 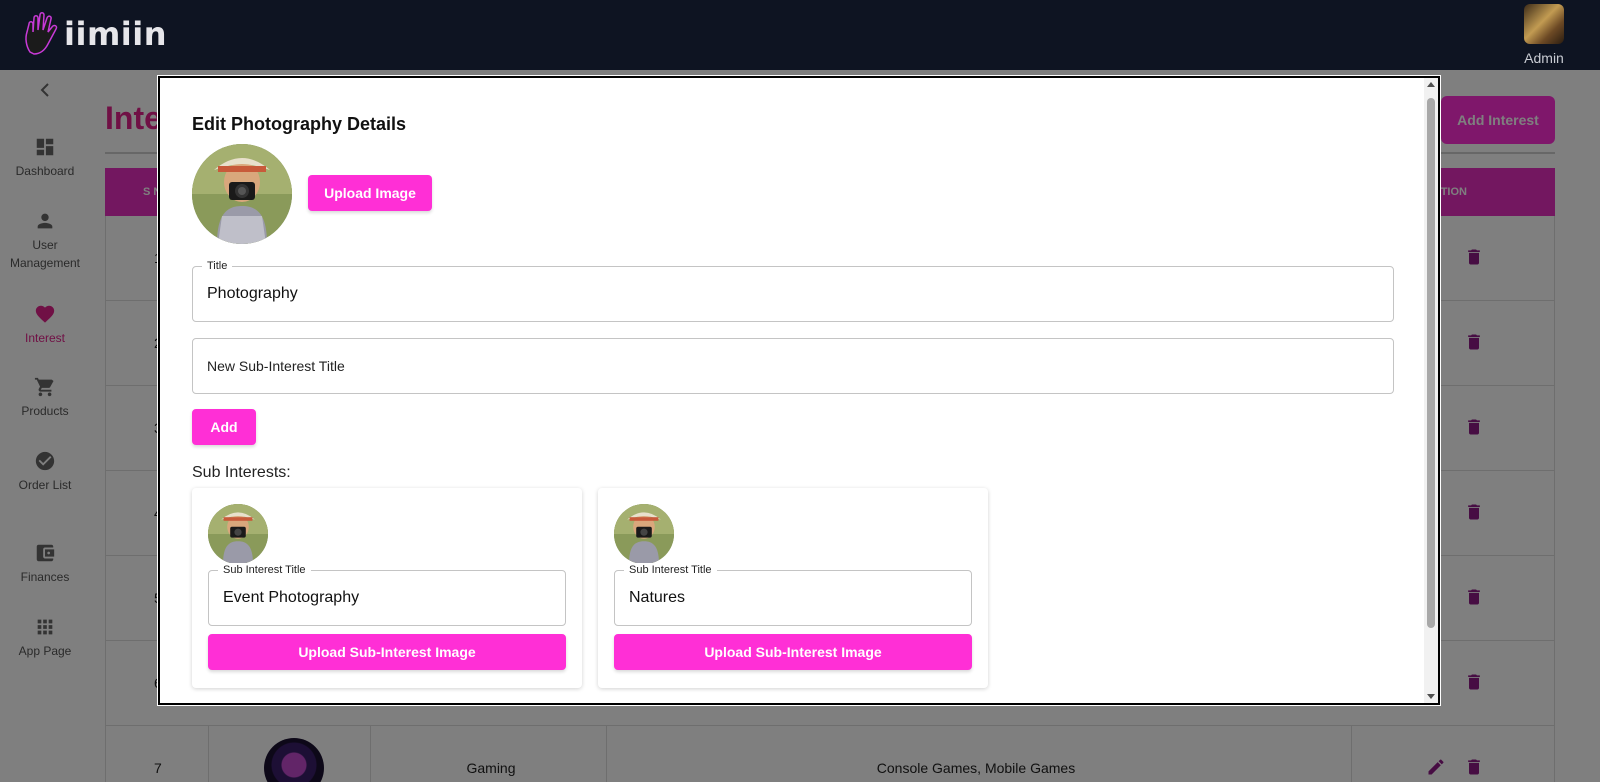 I want to click on interest-photo, so click(x=242, y=194).